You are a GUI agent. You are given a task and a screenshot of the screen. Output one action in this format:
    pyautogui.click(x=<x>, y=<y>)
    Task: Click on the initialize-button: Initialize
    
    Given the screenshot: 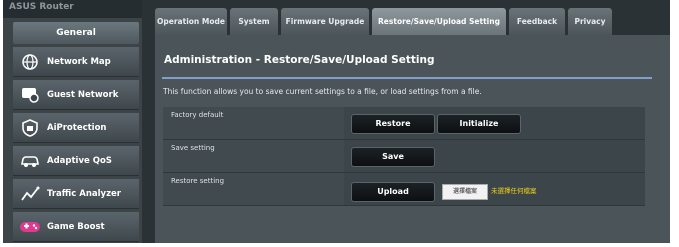 What is the action you would take?
    pyautogui.click(x=479, y=124)
    